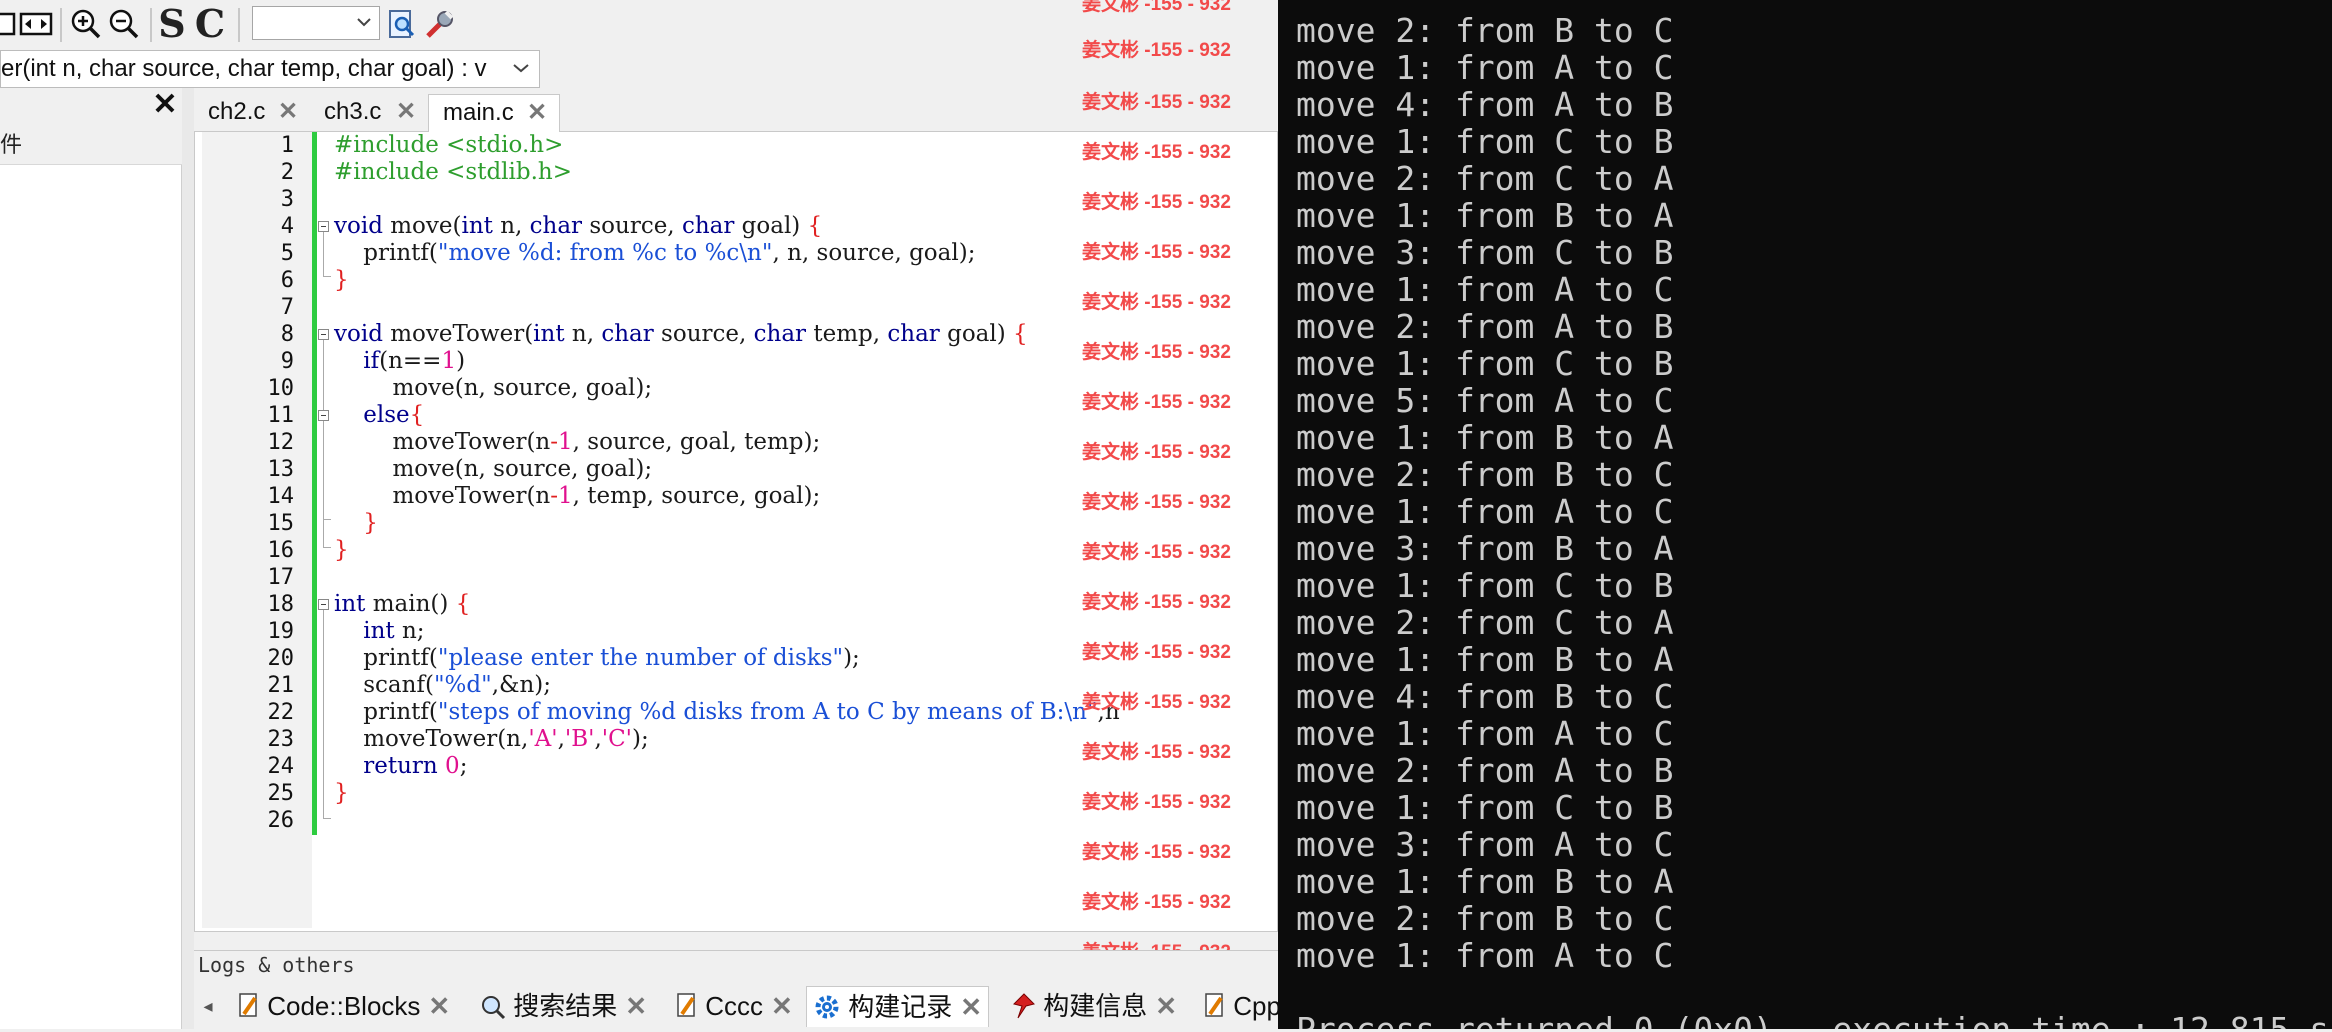 The height and width of the screenshot is (1032, 2332). I want to click on line-number: 23, so click(281, 739).